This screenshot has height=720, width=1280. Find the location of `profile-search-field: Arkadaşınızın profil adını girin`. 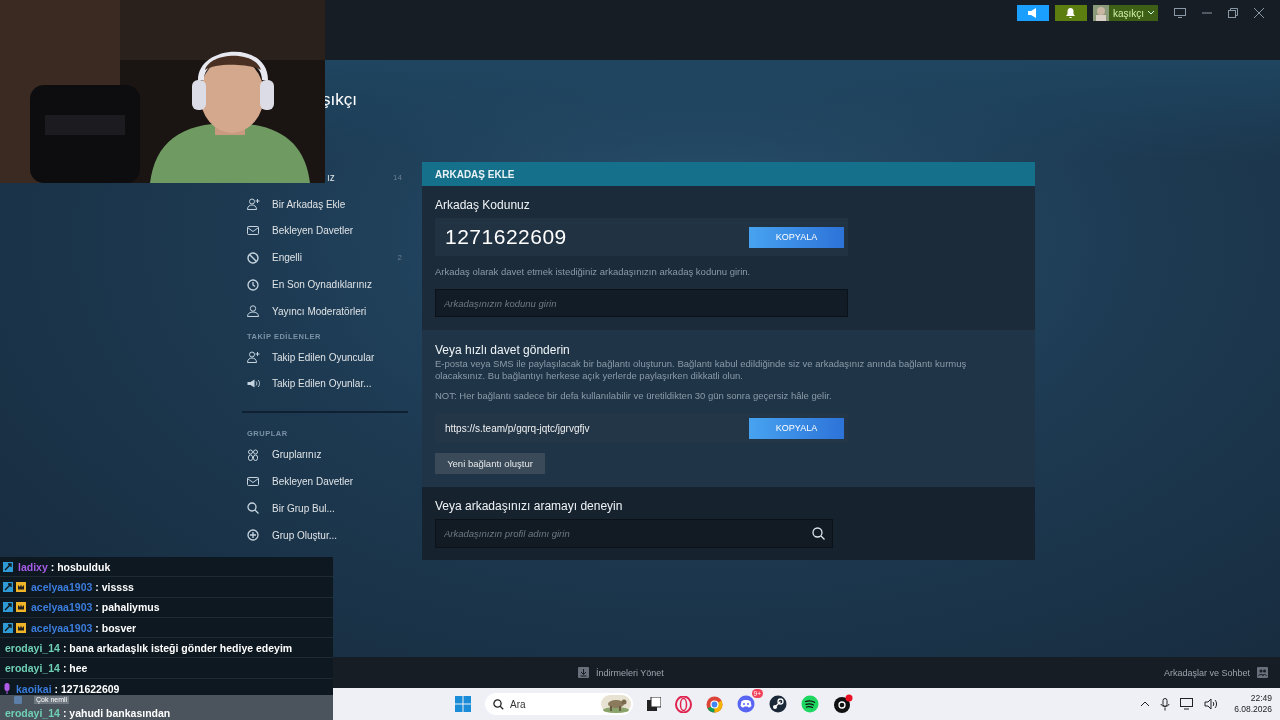

profile-search-field: Arkadaşınızın profil adını girin is located at coordinates (634, 533).